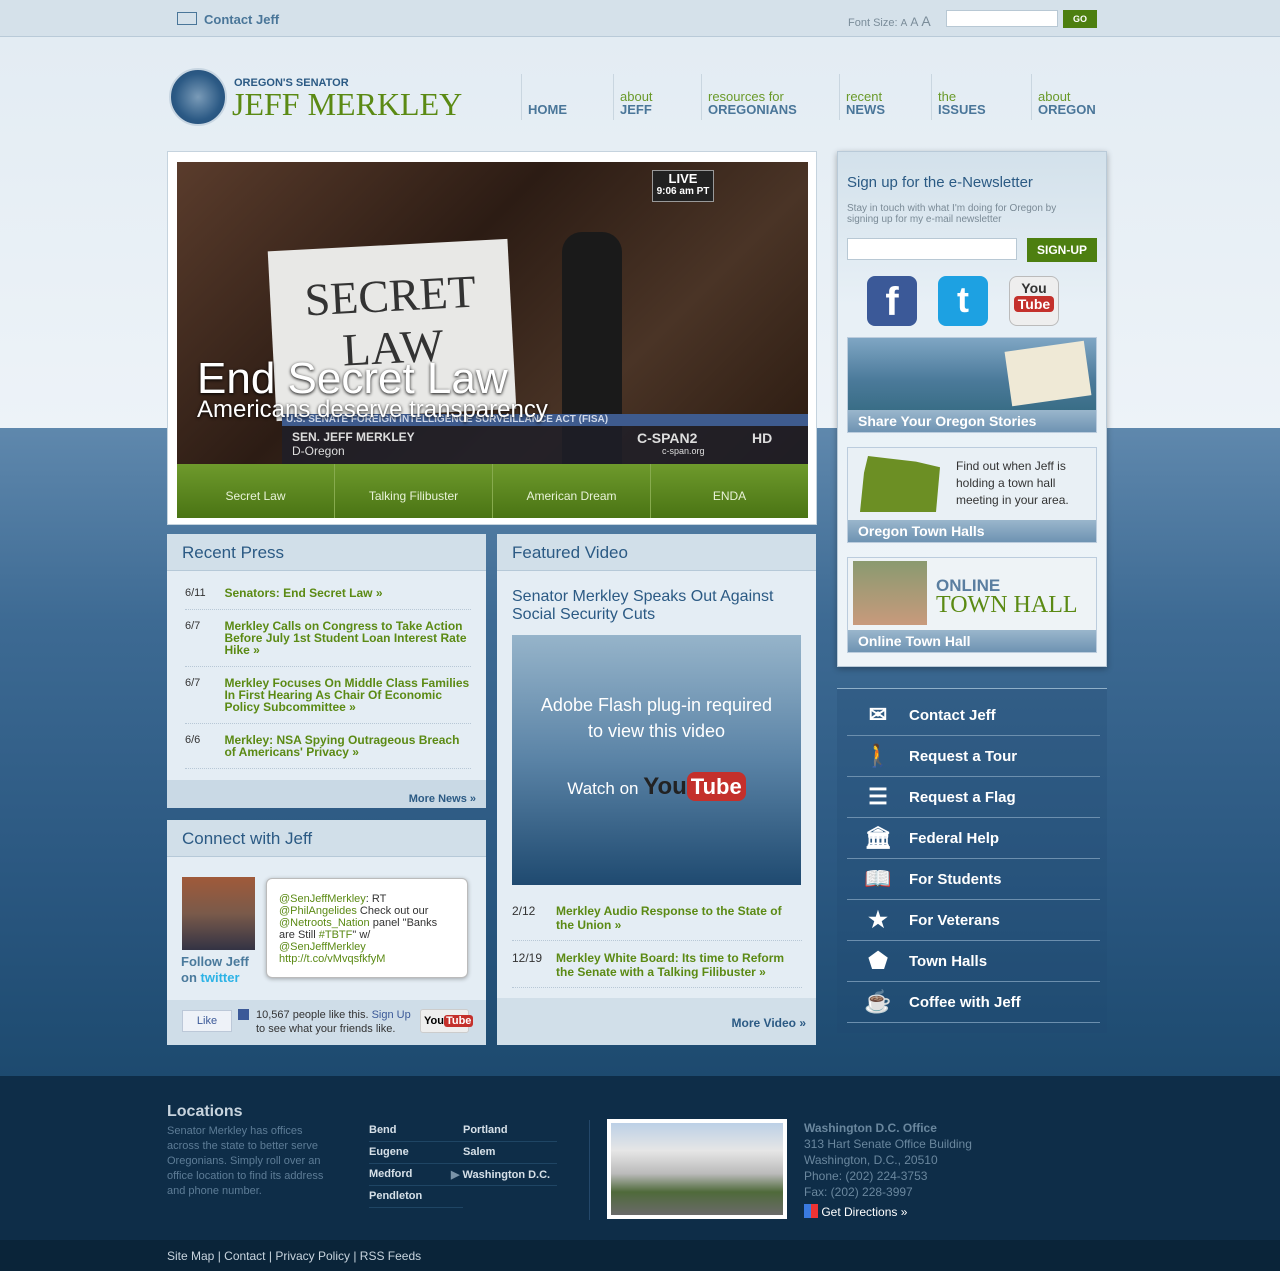  Describe the element at coordinates (963, 301) in the screenshot. I see `twitter-icon: t` at that location.